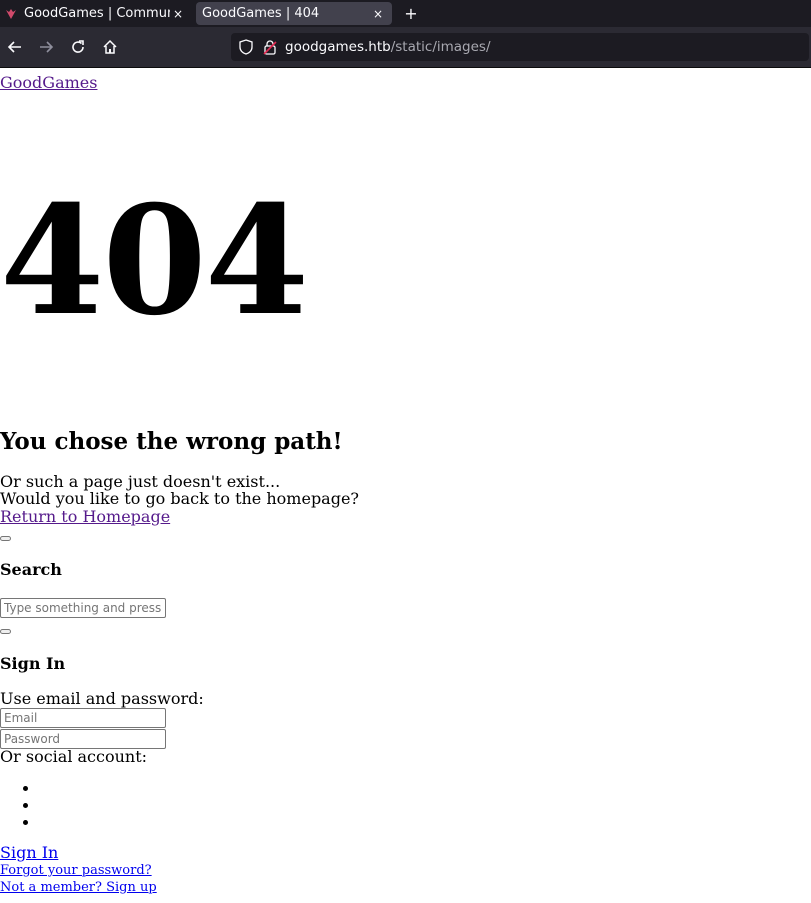 This screenshot has width=811, height=903. What do you see at coordinates (83, 739) in the screenshot?
I see `password-field` at bounding box center [83, 739].